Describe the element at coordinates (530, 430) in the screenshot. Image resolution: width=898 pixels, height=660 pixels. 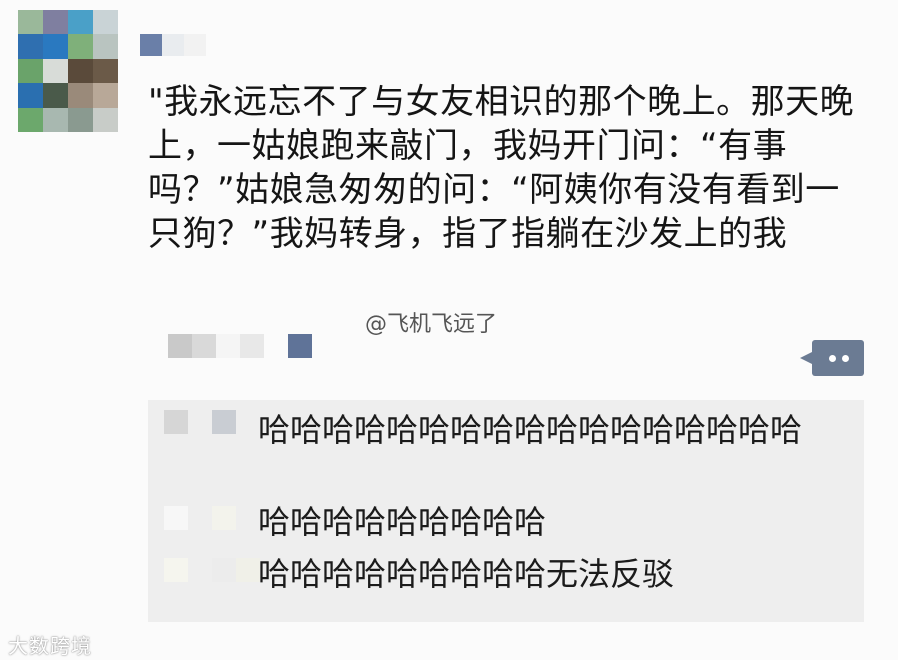
I see `comment-text: 哈哈哈哈哈哈哈哈哈哈哈哈哈哈哈哈哈` at that location.